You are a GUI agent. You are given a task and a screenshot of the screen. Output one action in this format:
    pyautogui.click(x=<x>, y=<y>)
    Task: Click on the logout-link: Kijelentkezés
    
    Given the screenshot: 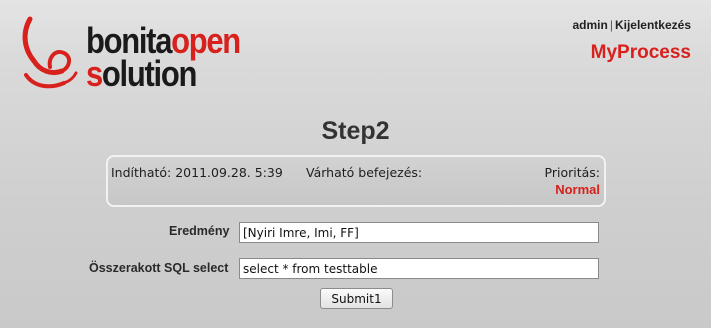 What is the action you would take?
    pyautogui.click(x=653, y=25)
    